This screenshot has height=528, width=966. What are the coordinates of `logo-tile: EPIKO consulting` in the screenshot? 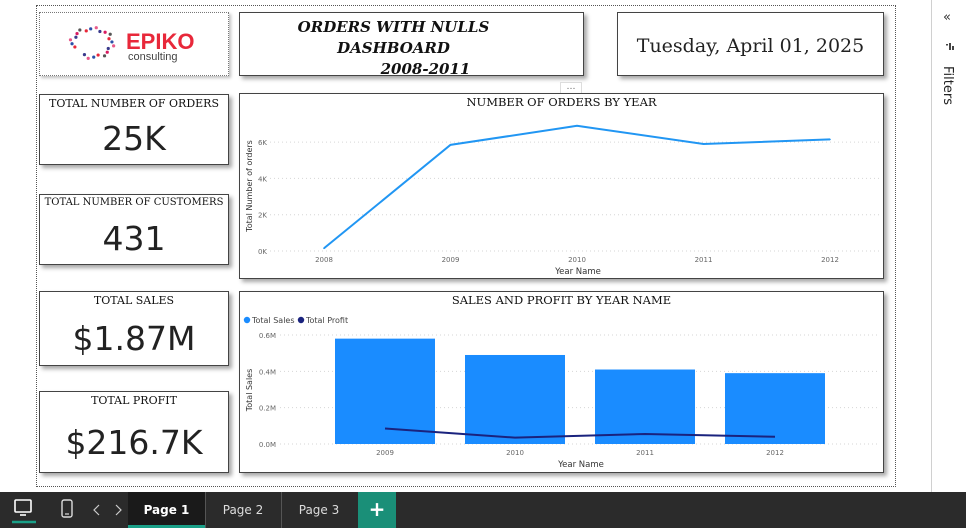 It's located at (134, 44).